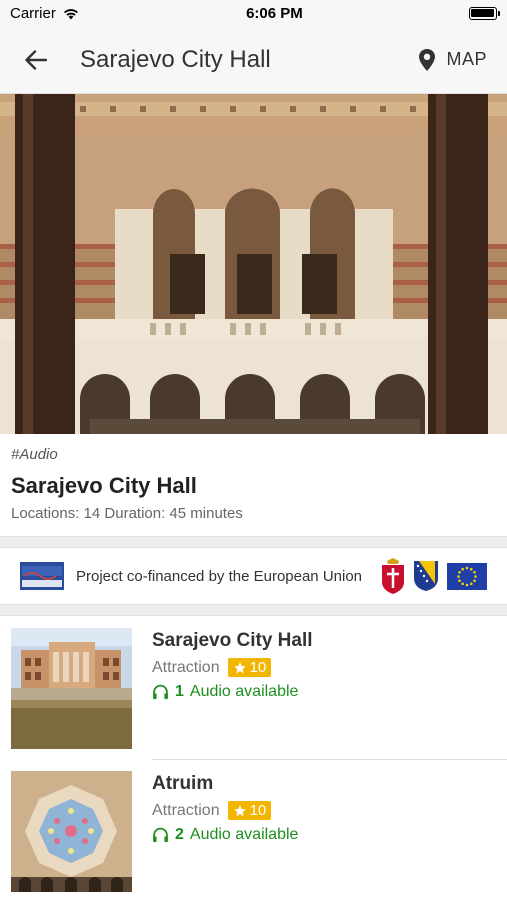  Describe the element at coordinates (175, 59) in the screenshot. I see `page-title: Sarajevo City Hall` at that location.